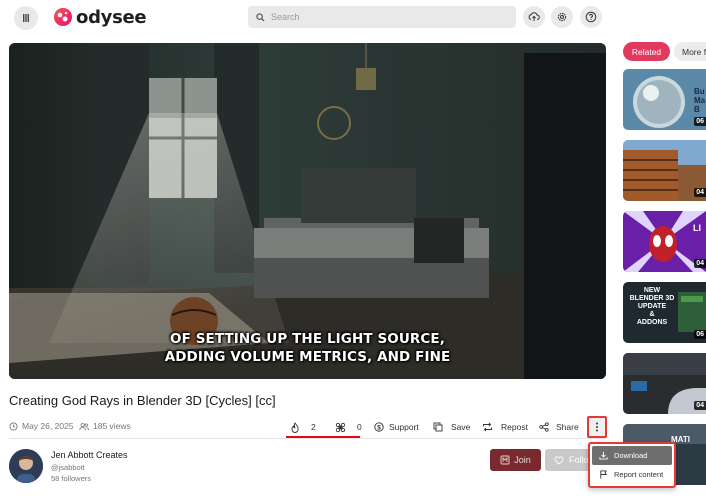 This screenshot has height=500, width=706. Describe the element at coordinates (404, 427) in the screenshot. I see `support-label: Support` at that location.